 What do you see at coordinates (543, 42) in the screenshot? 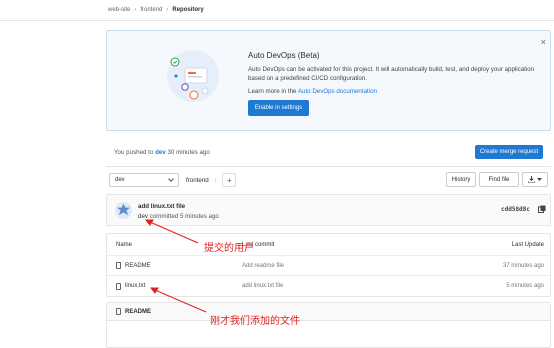
I see `close-icon: ×` at bounding box center [543, 42].